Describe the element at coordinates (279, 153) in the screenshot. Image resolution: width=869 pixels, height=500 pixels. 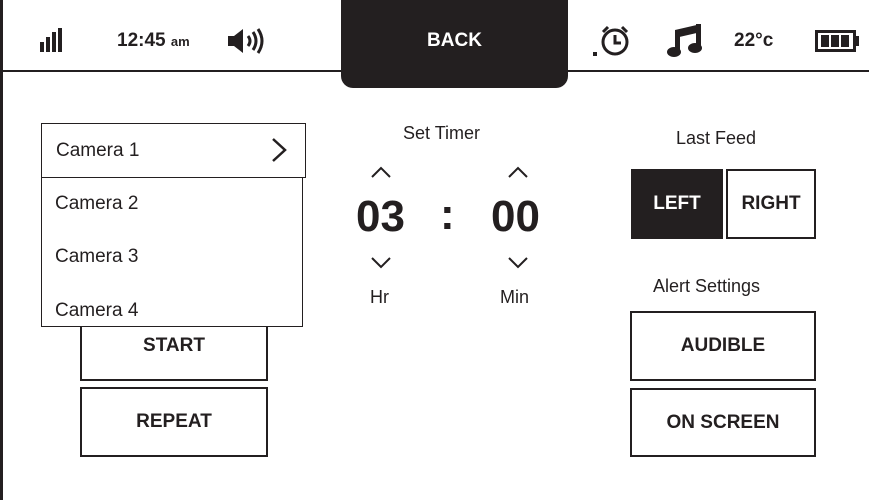
I see `chevron-right-icon` at that location.